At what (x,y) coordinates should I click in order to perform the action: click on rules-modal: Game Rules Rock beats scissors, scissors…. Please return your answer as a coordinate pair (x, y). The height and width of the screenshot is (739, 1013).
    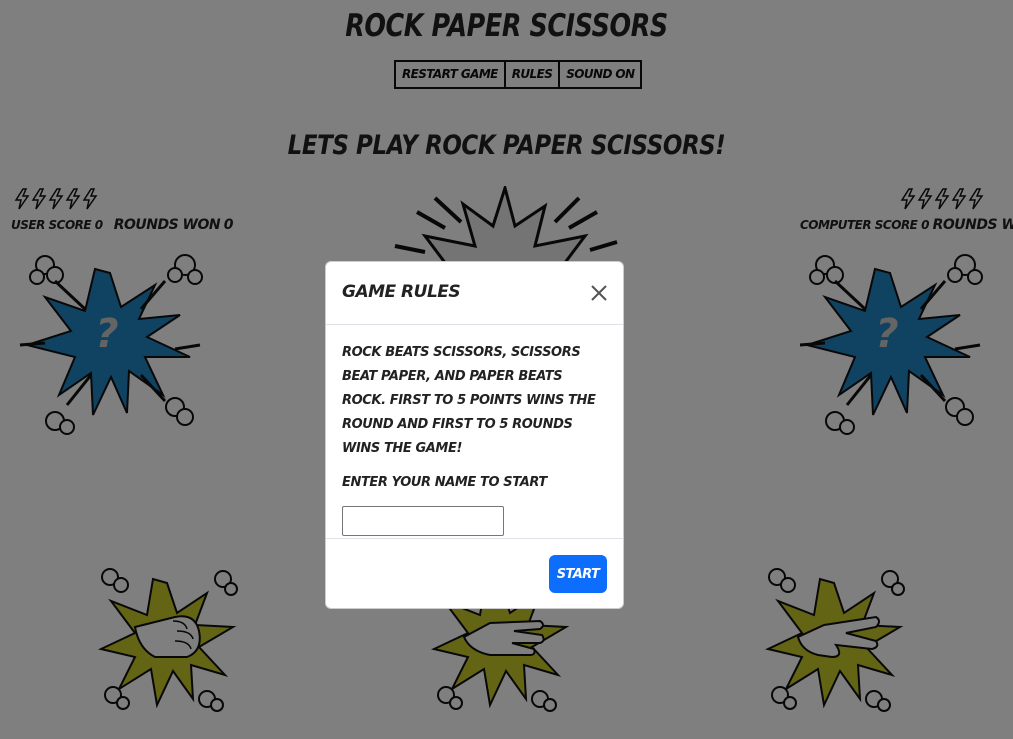
    Looking at the image, I should click on (474, 435).